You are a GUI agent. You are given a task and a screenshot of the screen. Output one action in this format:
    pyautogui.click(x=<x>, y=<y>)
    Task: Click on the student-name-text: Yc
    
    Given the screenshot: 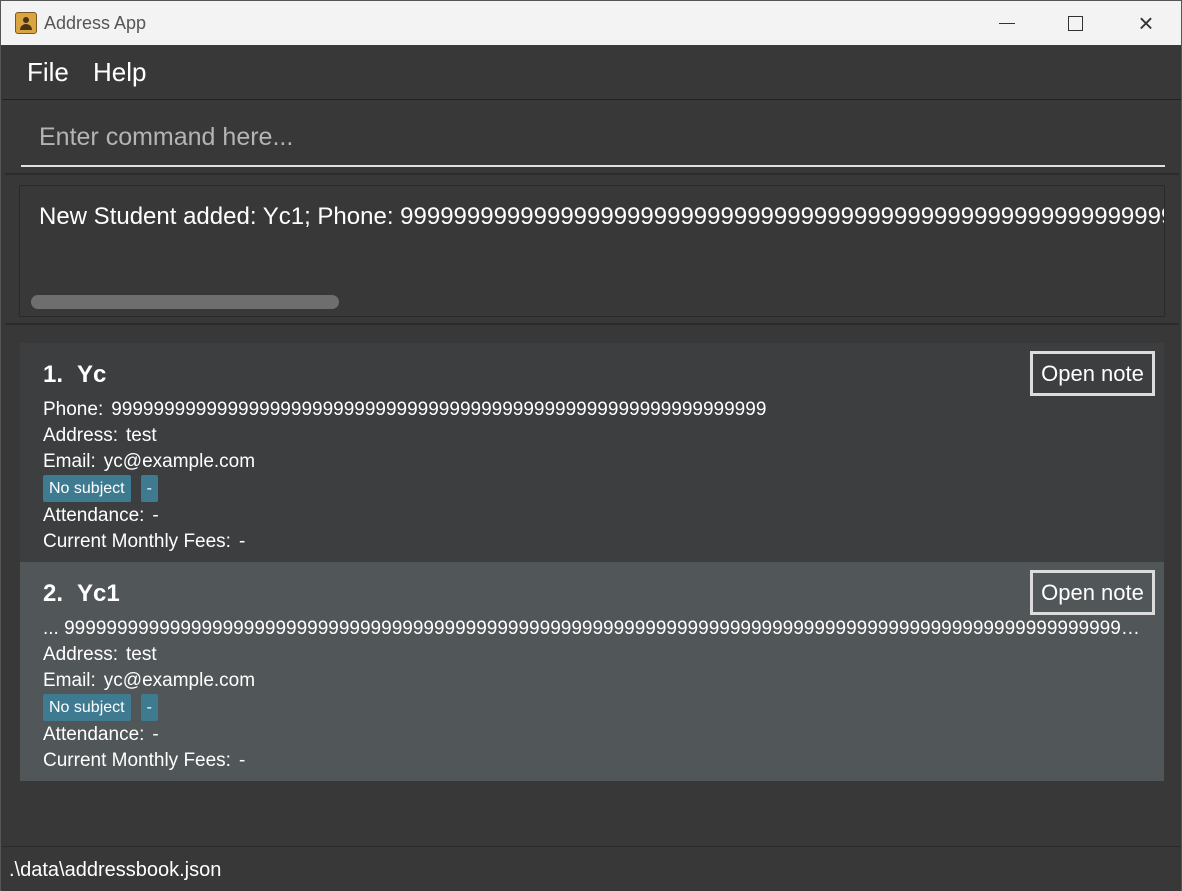 What is the action you would take?
    pyautogui.click(x=92, y=374)
    